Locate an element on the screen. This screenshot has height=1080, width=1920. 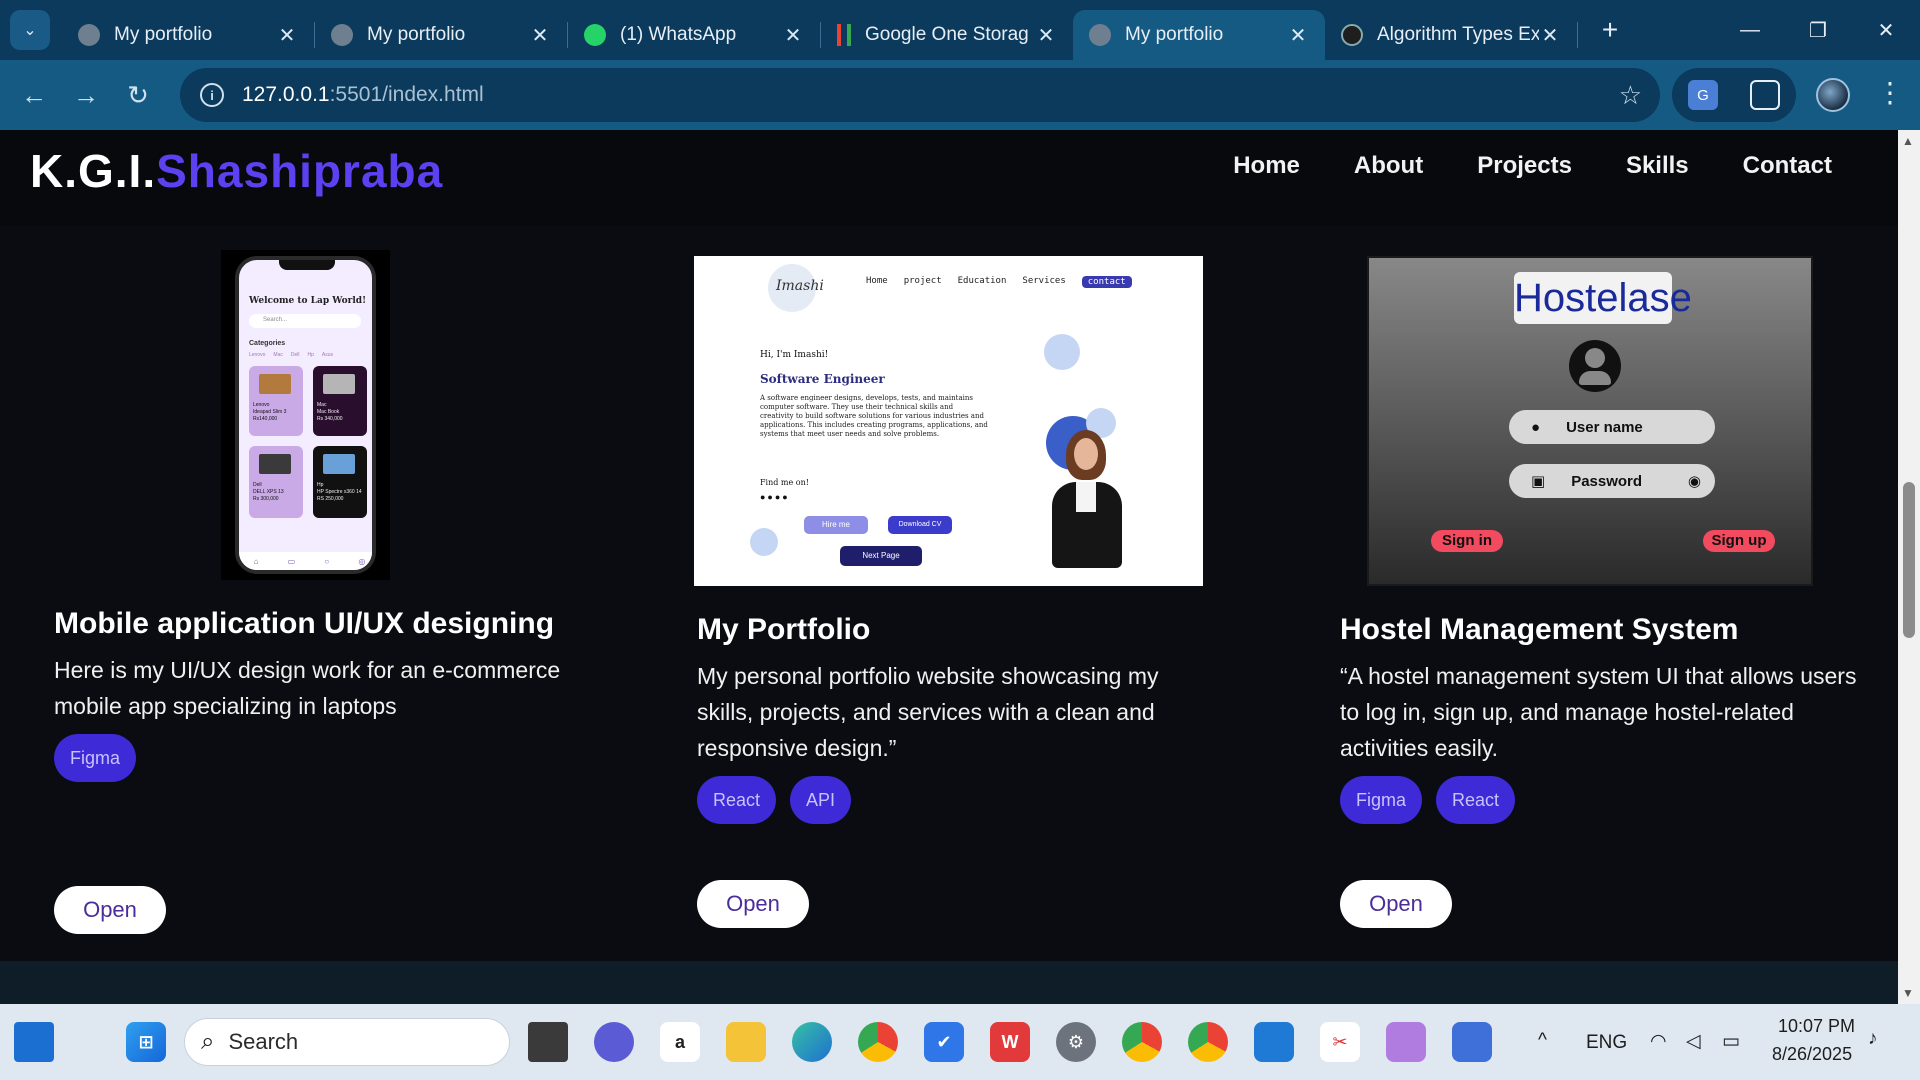
browser-tab: Google One Storag ✕ is located at coordinates (947, 35).